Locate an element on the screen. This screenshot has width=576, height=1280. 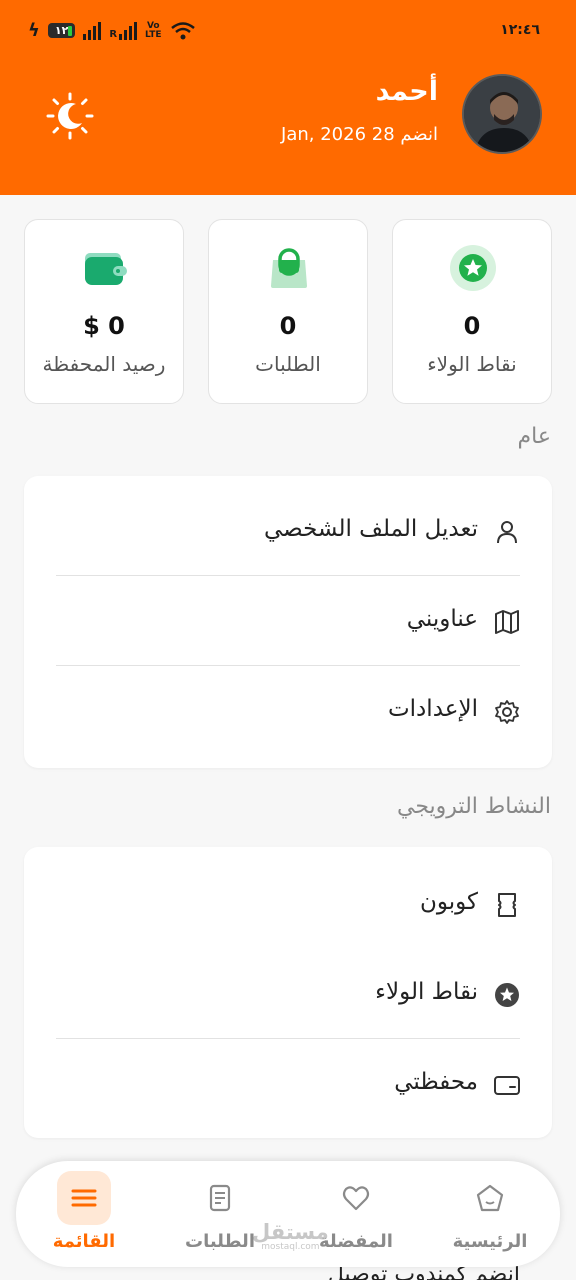
avatar is located at coordinates (502, 114).